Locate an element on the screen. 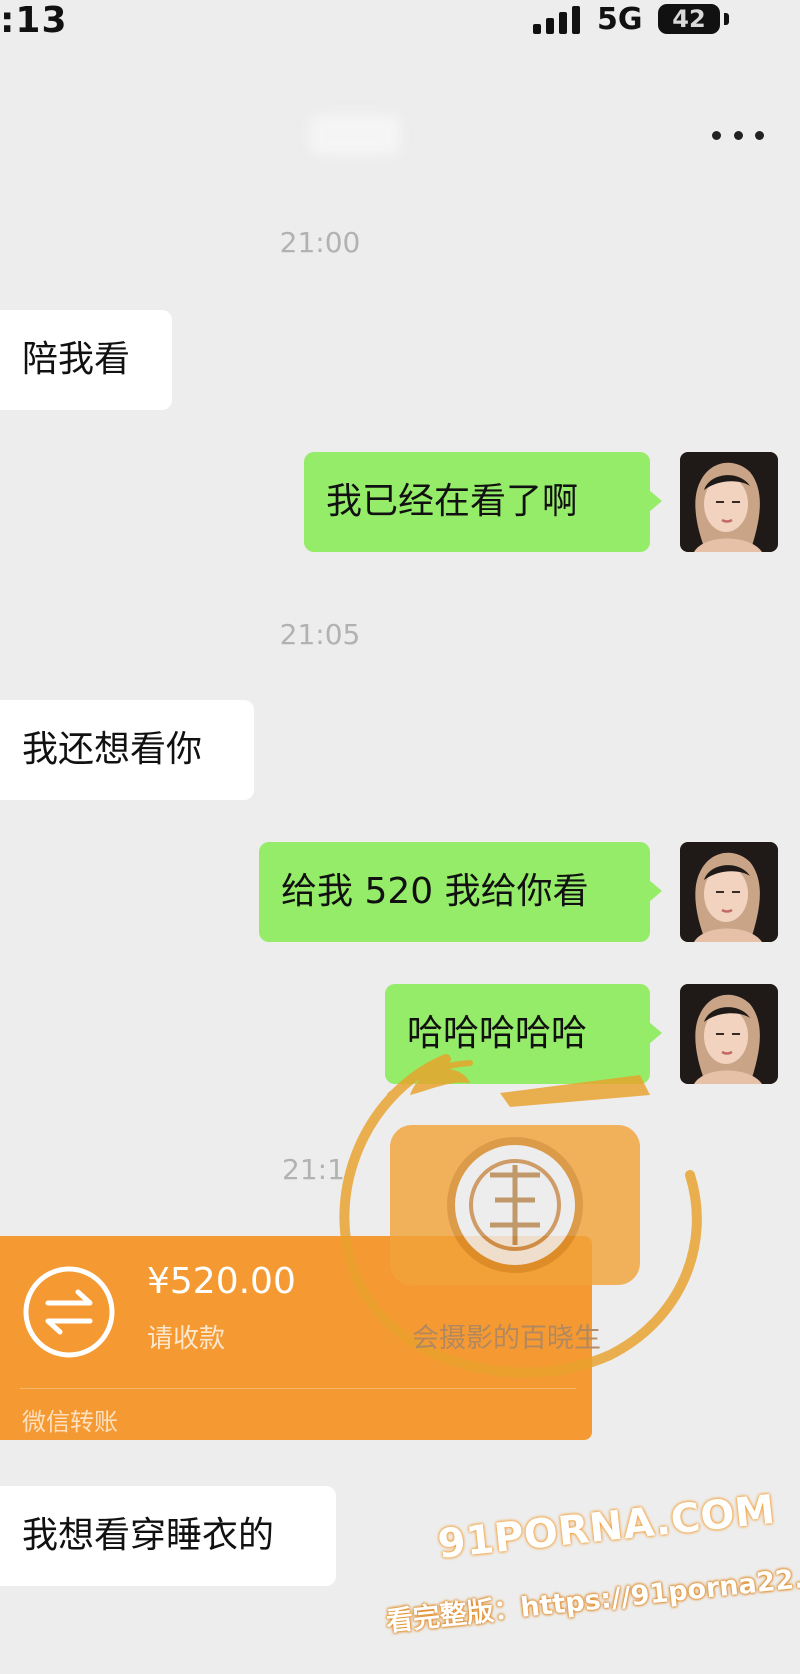 This screenshot has height=1674, width=800. message-bubble-sent: 给我 520 我给你看 is located at coordinates (460, 892).